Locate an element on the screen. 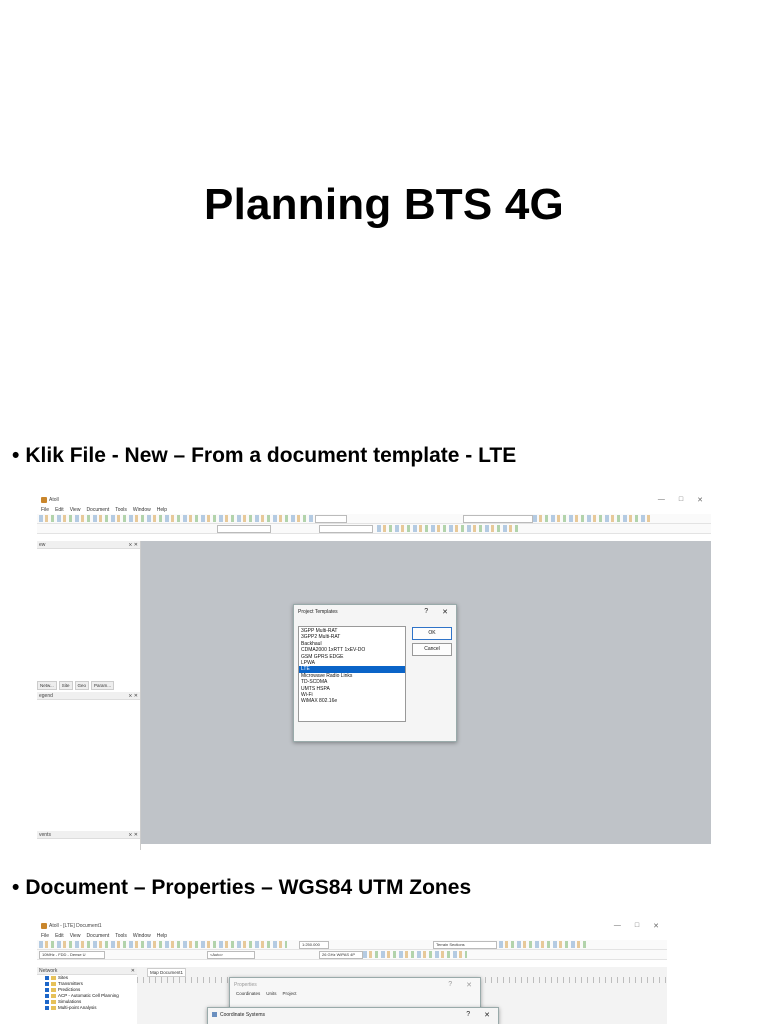 The width and height of the screenshot is (768, 1024). coordinate-systems-dialog: Coordinate Systems ? ✕ is located at coordinates (353, 1015).